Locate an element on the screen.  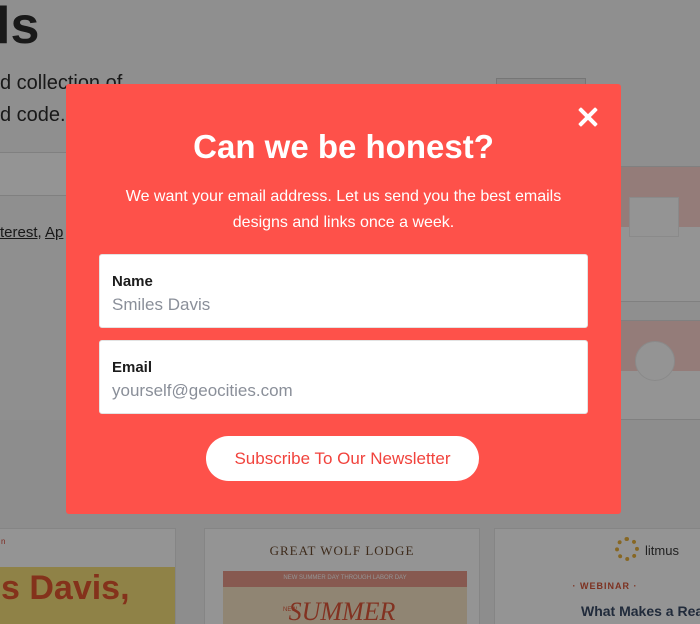
modal-title: Can we be honest? is located at coordinates (343, 146).